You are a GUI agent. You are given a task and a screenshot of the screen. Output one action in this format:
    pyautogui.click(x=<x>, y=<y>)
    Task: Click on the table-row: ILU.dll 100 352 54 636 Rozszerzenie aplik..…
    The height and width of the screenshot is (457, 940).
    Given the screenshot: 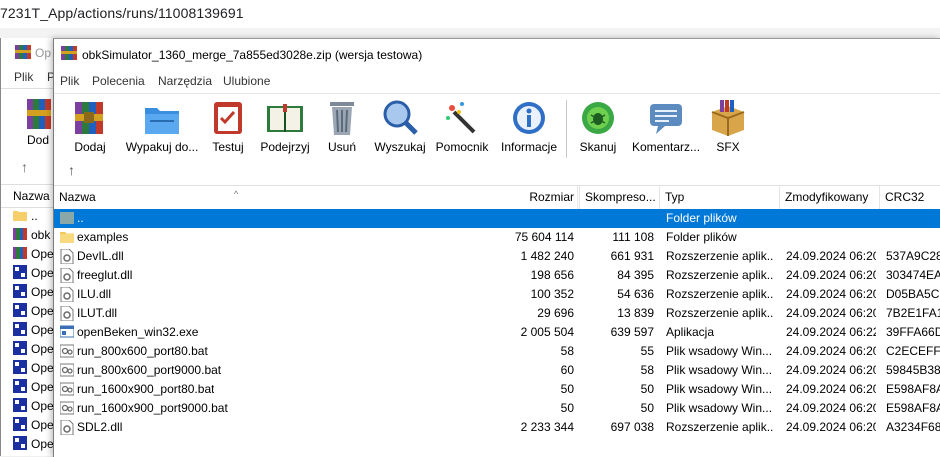 What is the action you would take?
    pyautogui.click(x=497, y=294)
    